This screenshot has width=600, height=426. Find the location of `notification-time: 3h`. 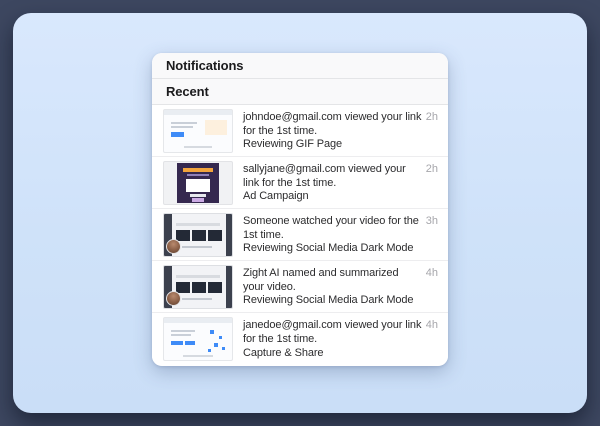

notification-time: 3h is located at coordinates (431, 221).